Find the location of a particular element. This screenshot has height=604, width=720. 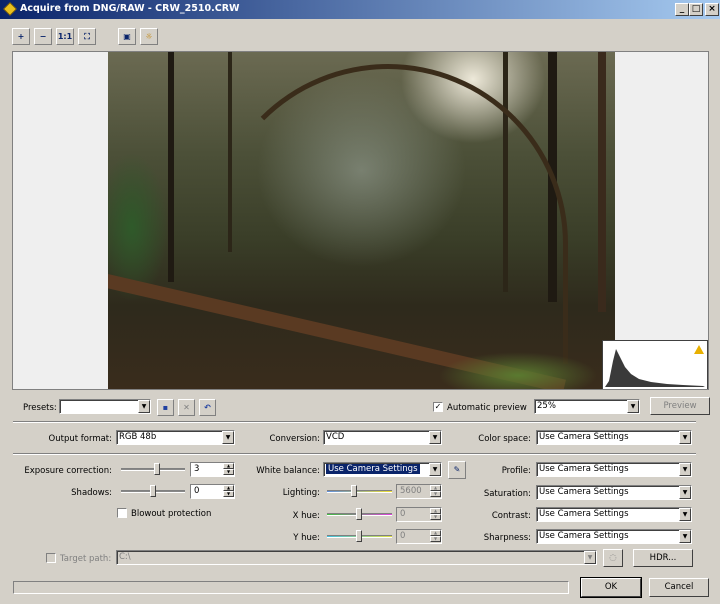

contrast-label: Contrast: is located at coordinates (511, 516).